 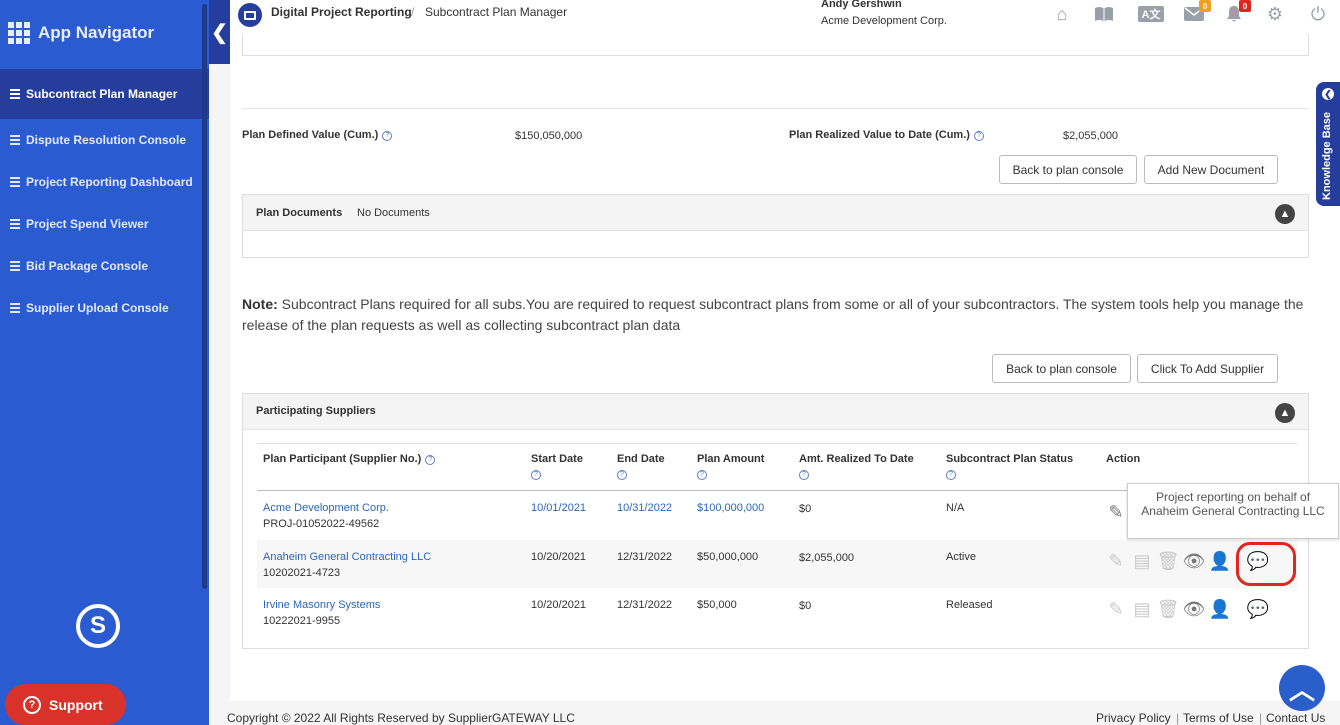 What do you see at coordinates (1328, 144) in the screenshot?
I see `knowledge-base-tab: ❮ Knowledge Base` at bounding box center [1328, 144].